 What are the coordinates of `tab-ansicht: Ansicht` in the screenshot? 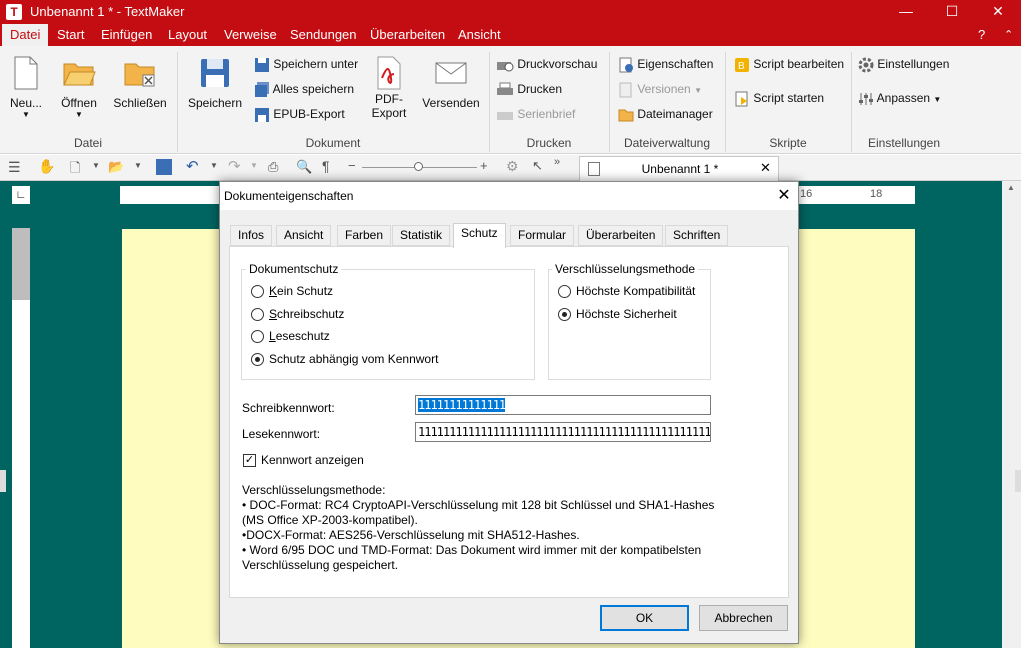 It's located at (304, 235).